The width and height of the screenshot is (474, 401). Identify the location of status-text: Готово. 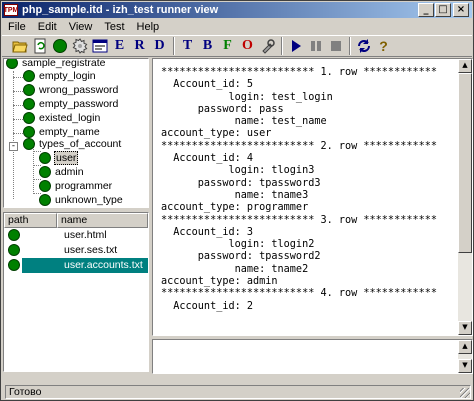
(238, 392).